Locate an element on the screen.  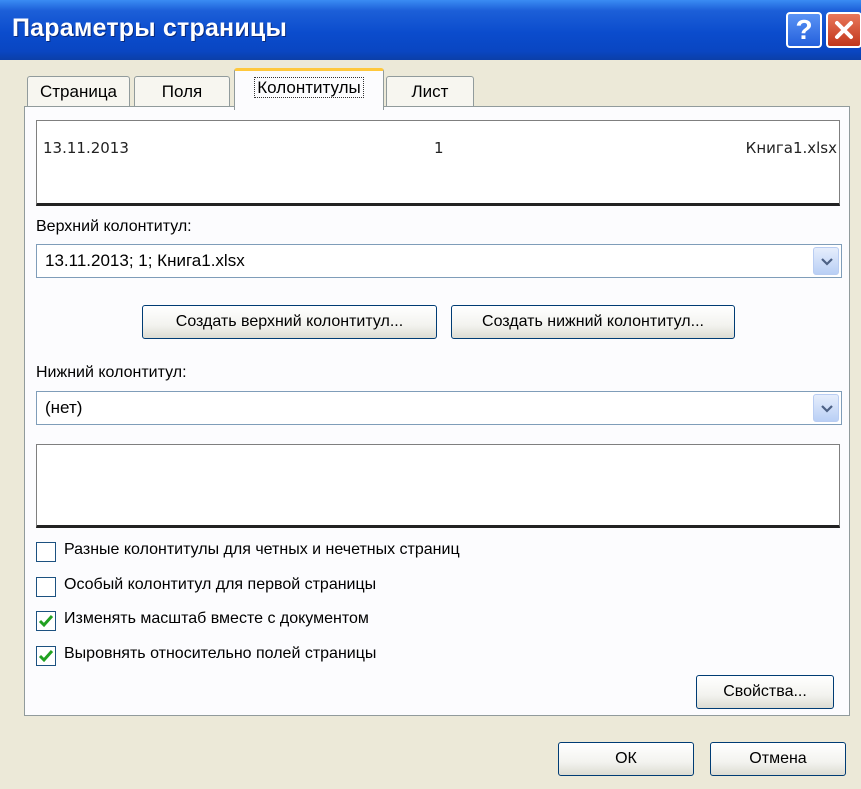
tab-sheet: Лист is located at coordinates (430, 92).